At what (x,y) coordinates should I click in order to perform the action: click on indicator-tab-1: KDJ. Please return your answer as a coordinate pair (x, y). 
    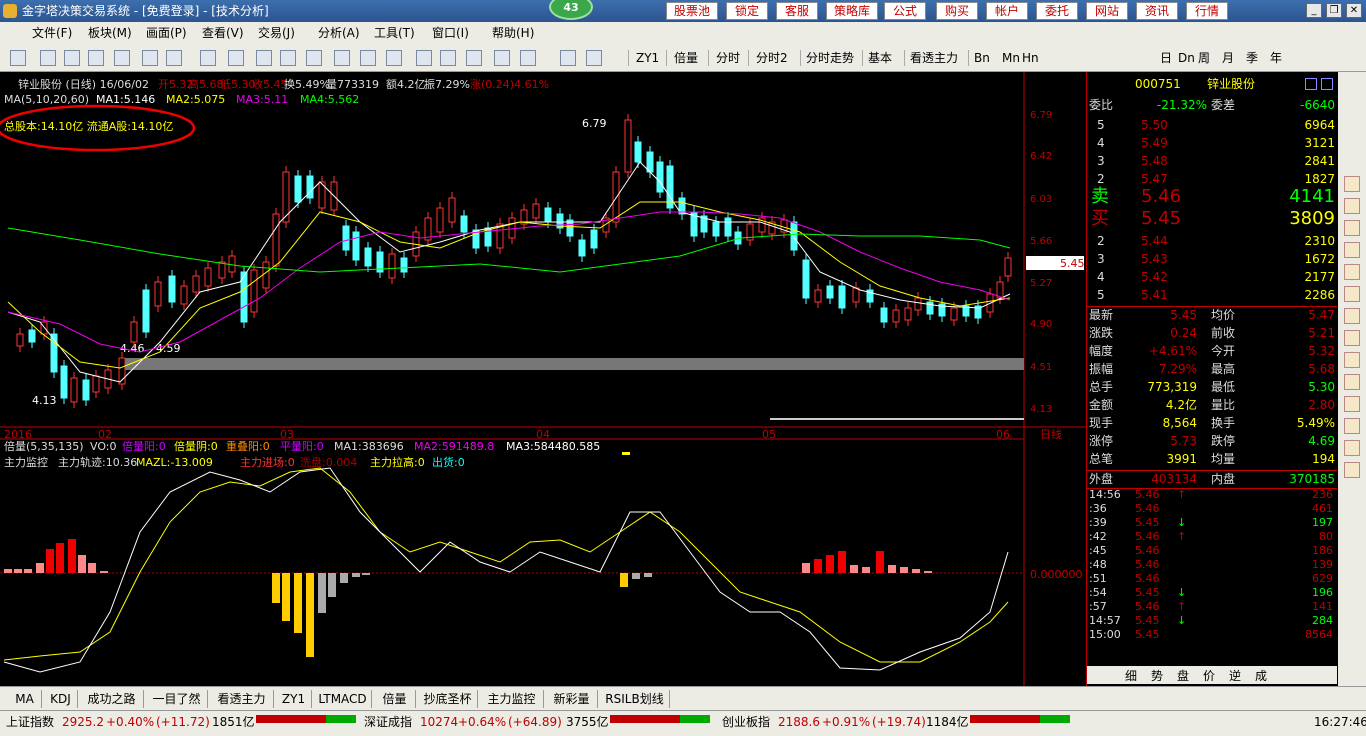
    Looking at the image, I should click on (61, 699).